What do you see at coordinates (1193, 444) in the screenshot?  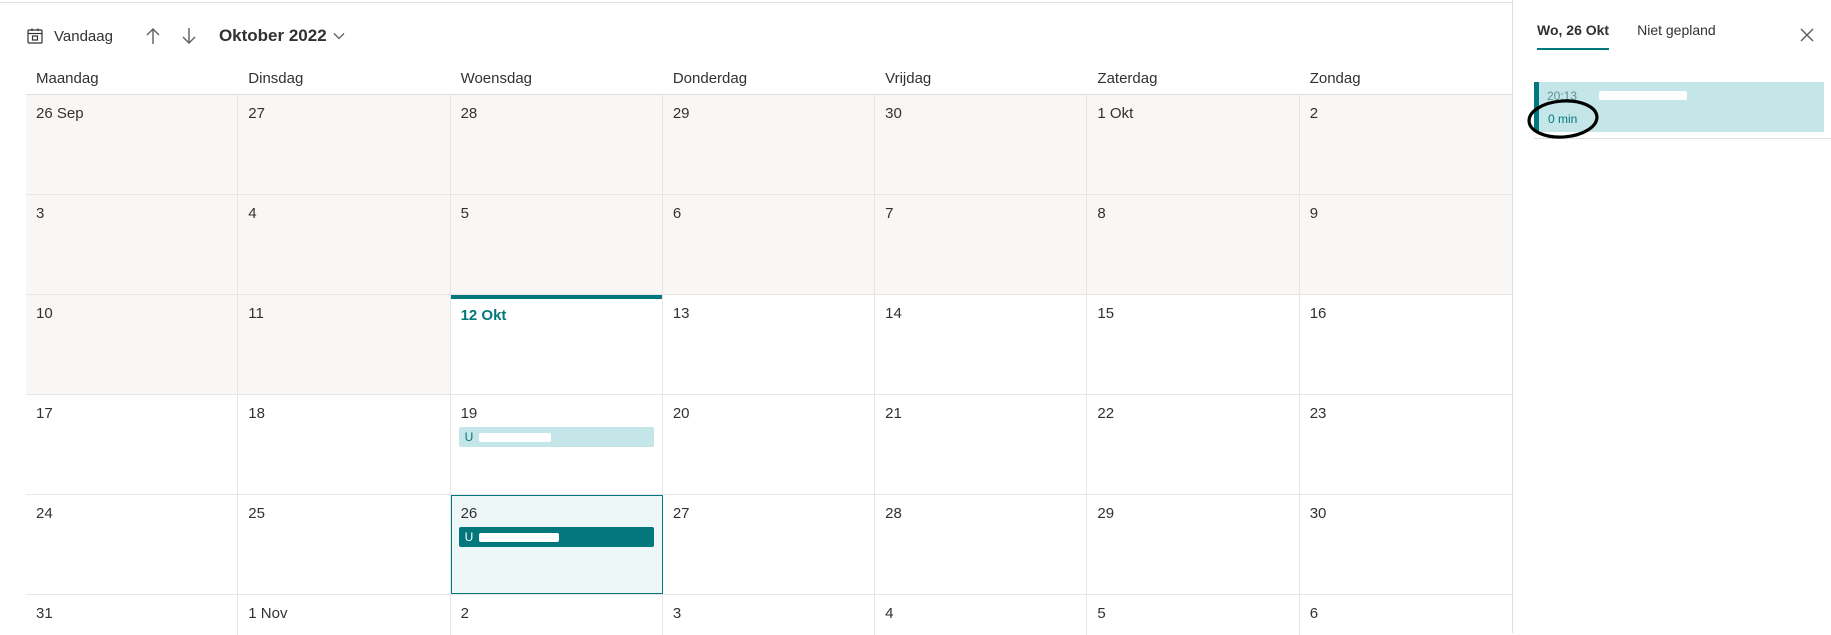 I see `day-cell: 22` at bounding box center [1193, 444].